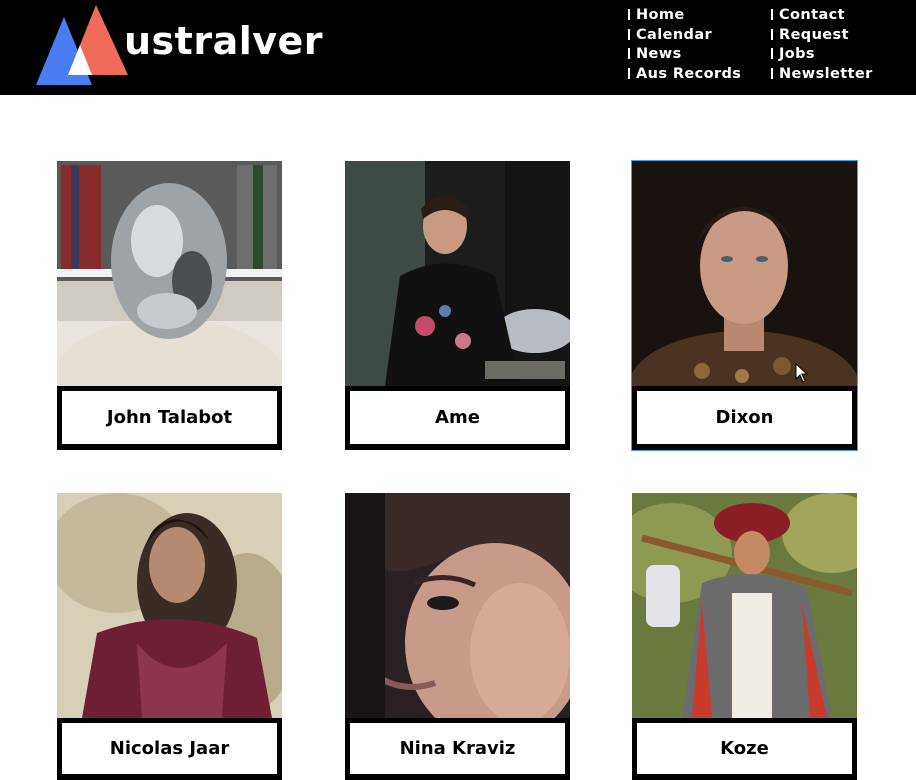 Image resolution: width=916 pixels, height=780 pixels. I want to click on nav-label: Request, so click(814, 34).